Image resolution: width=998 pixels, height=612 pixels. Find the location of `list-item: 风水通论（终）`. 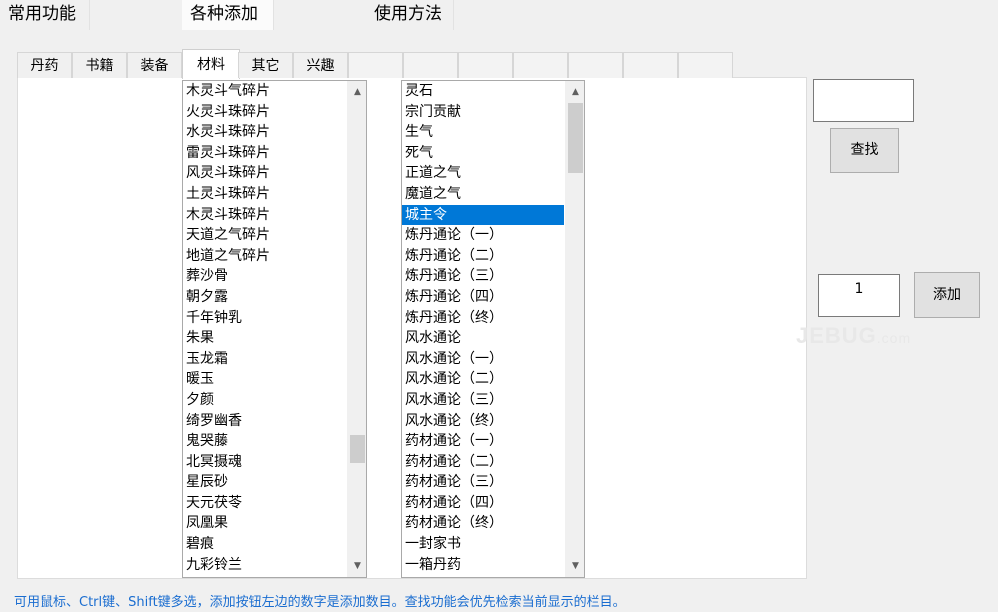

list-item: 风水通论（终） is located at coordinates (483, 421).